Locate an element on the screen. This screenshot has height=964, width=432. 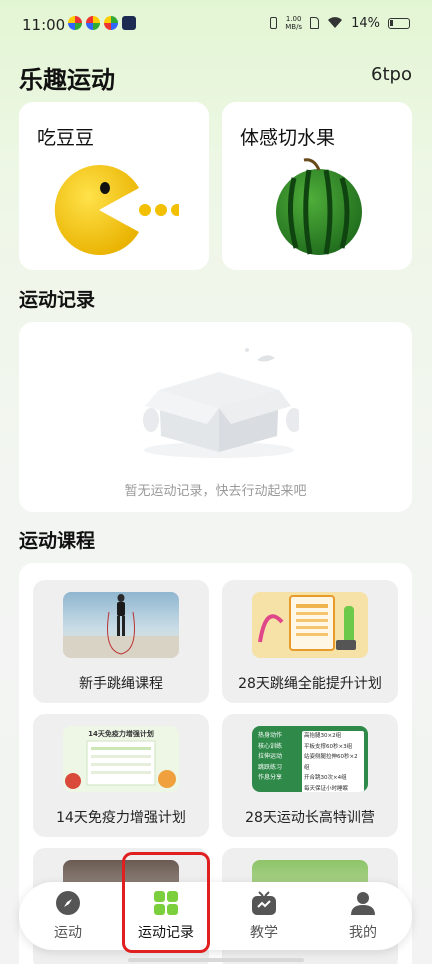
nav-label: 我的 is located at coordinates (363, 933).